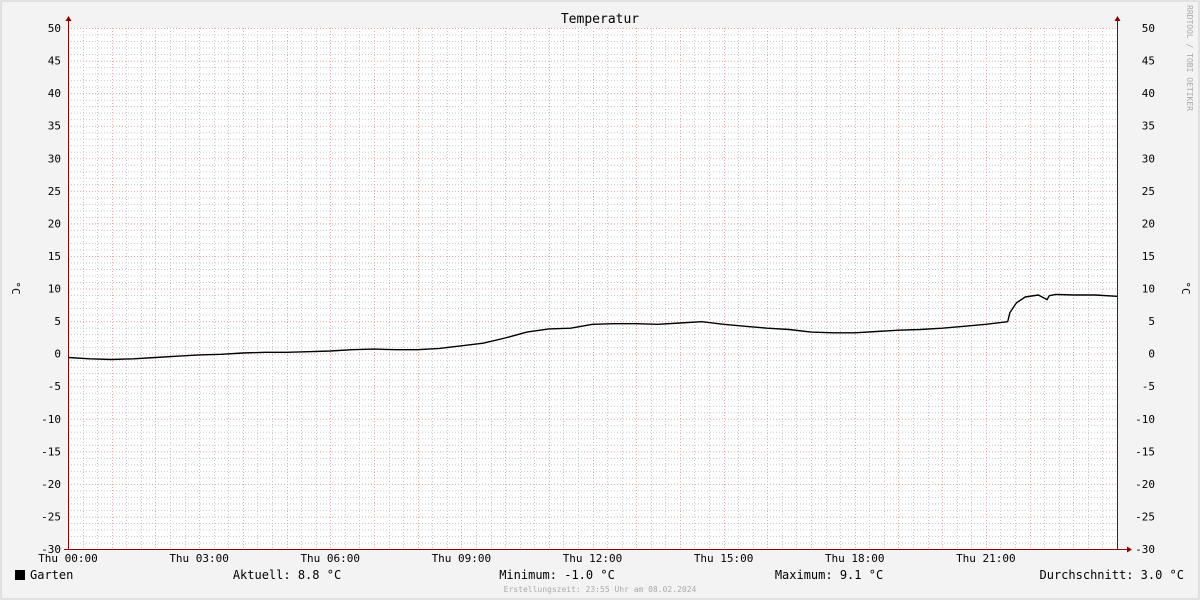 The height and width of the screenshot is (600, 1200). I want to click on y-tick-label-right: 35, so click(1148, 126).